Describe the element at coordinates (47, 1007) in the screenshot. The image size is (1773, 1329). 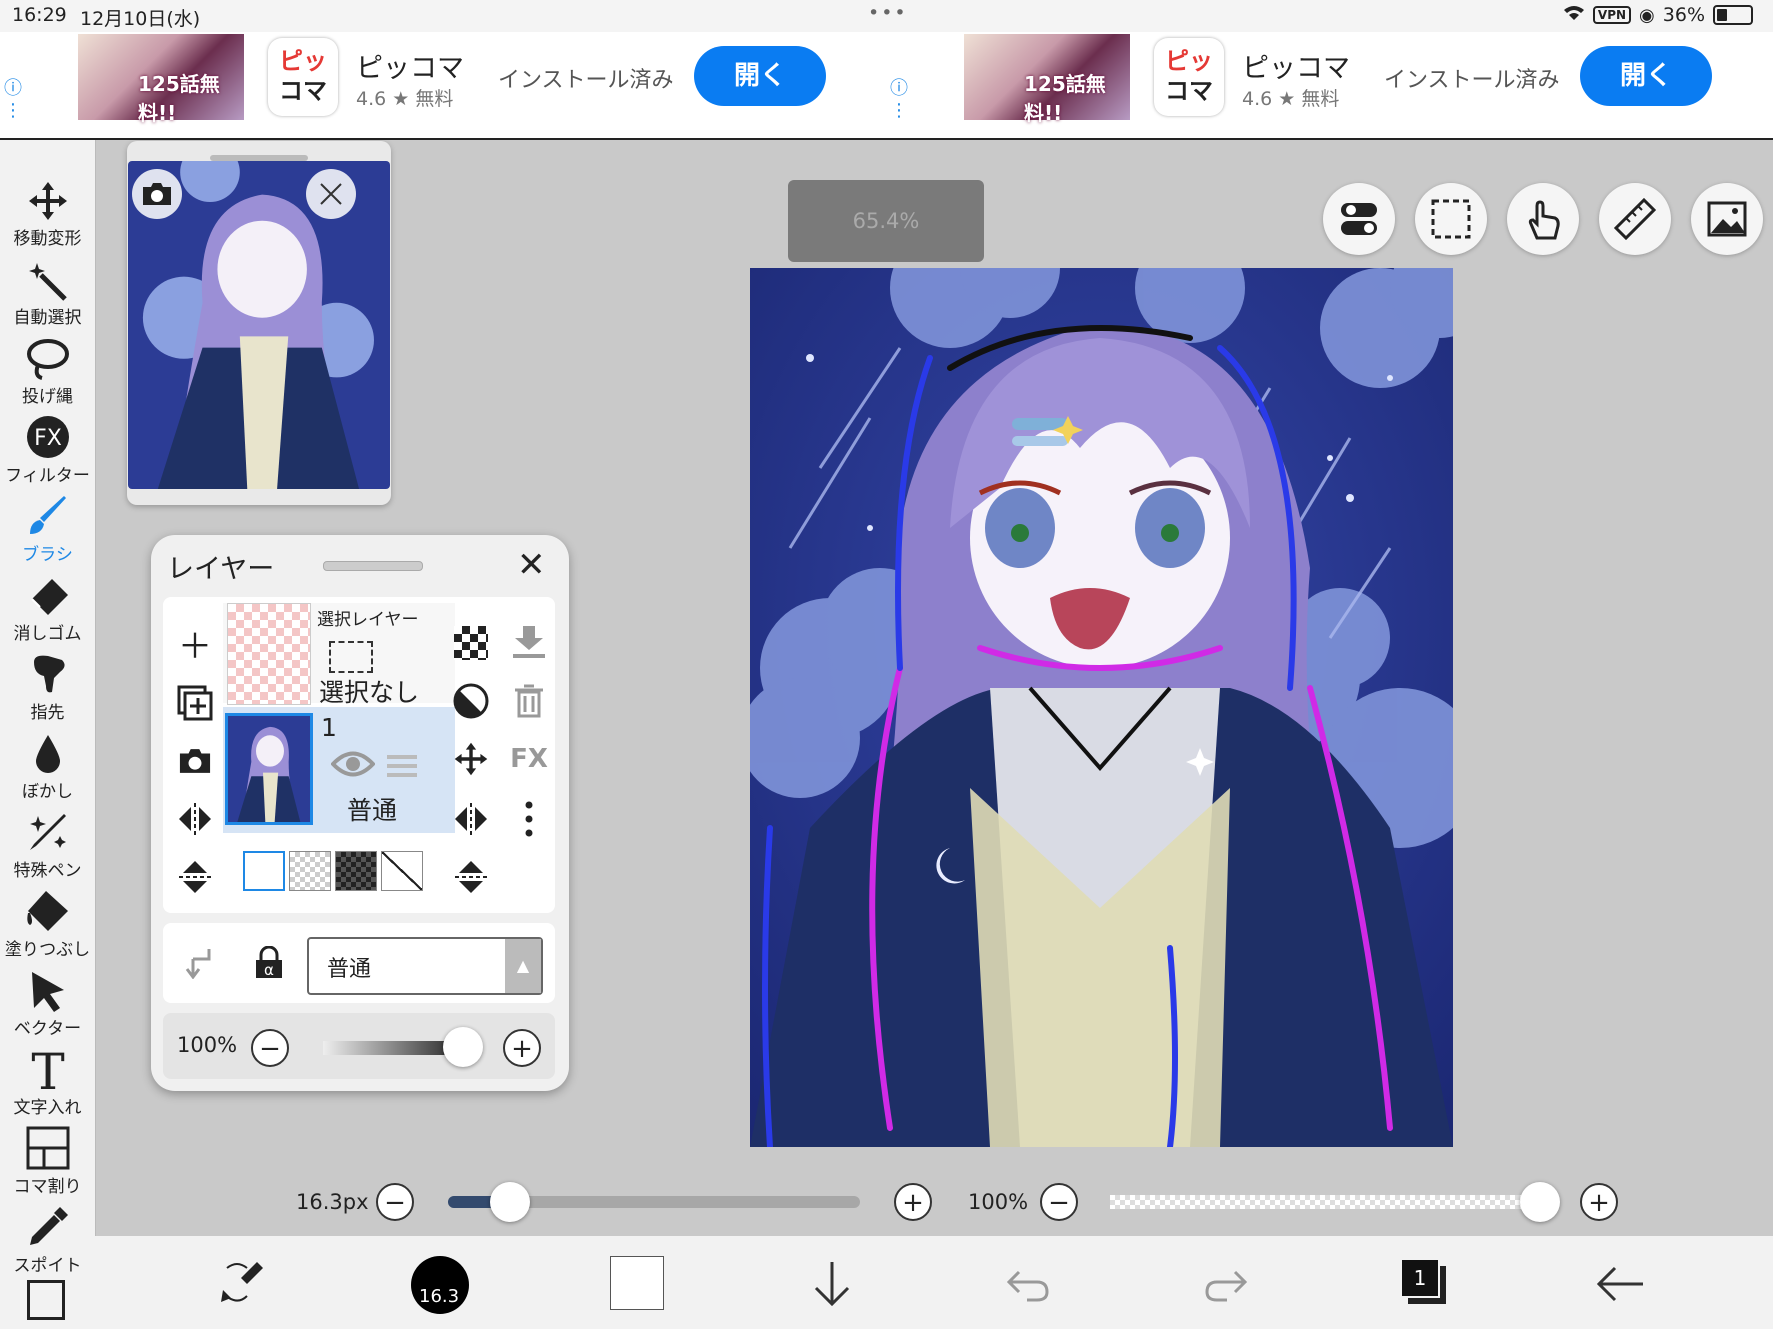
I see `tool-vector: ベクター` at that location.